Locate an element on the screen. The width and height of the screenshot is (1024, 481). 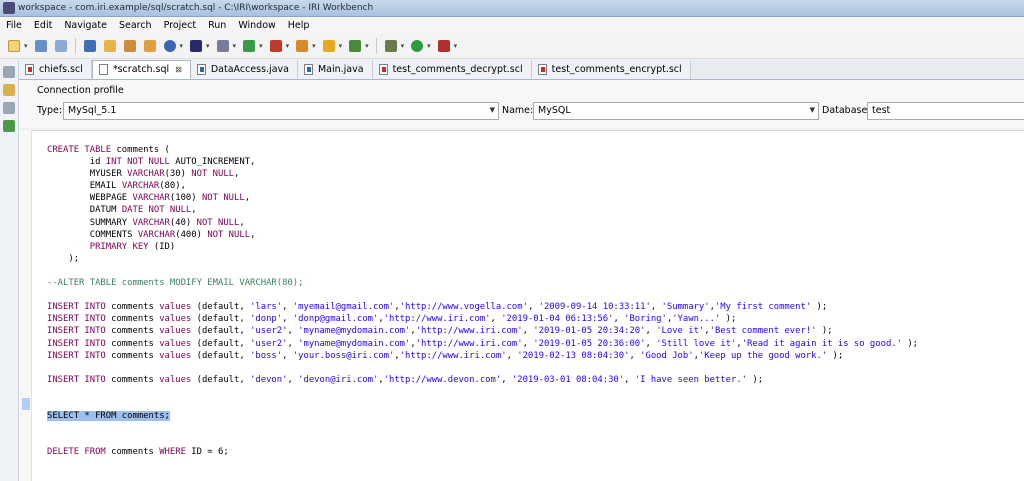
menu-run: Run is located at coordinates (217, 25).